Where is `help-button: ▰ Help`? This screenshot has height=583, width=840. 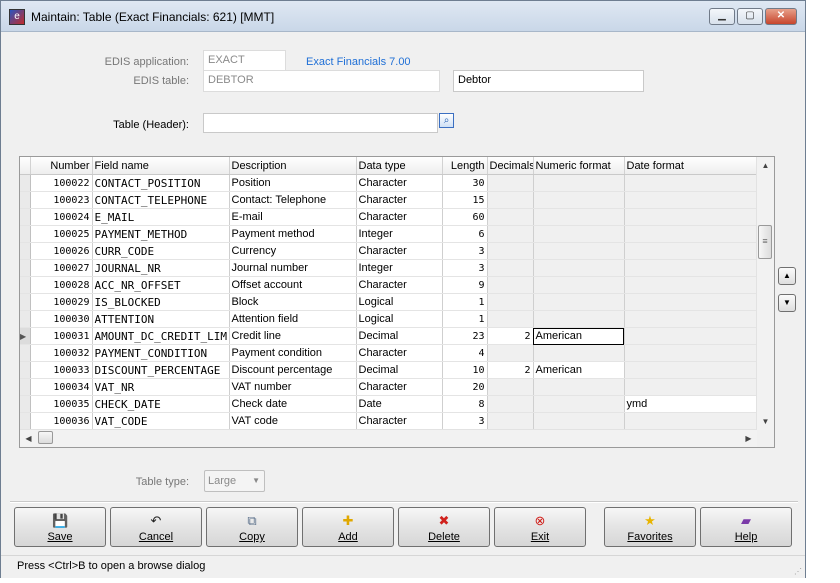
help-button: ▰ Help is located at coordinates (746, 527).